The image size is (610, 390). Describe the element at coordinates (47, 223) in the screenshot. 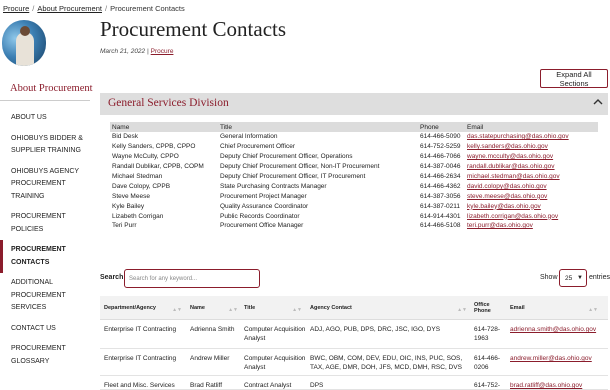

I see `sidebar-item-policies: PROCUREMENT POLICIES` at that location.